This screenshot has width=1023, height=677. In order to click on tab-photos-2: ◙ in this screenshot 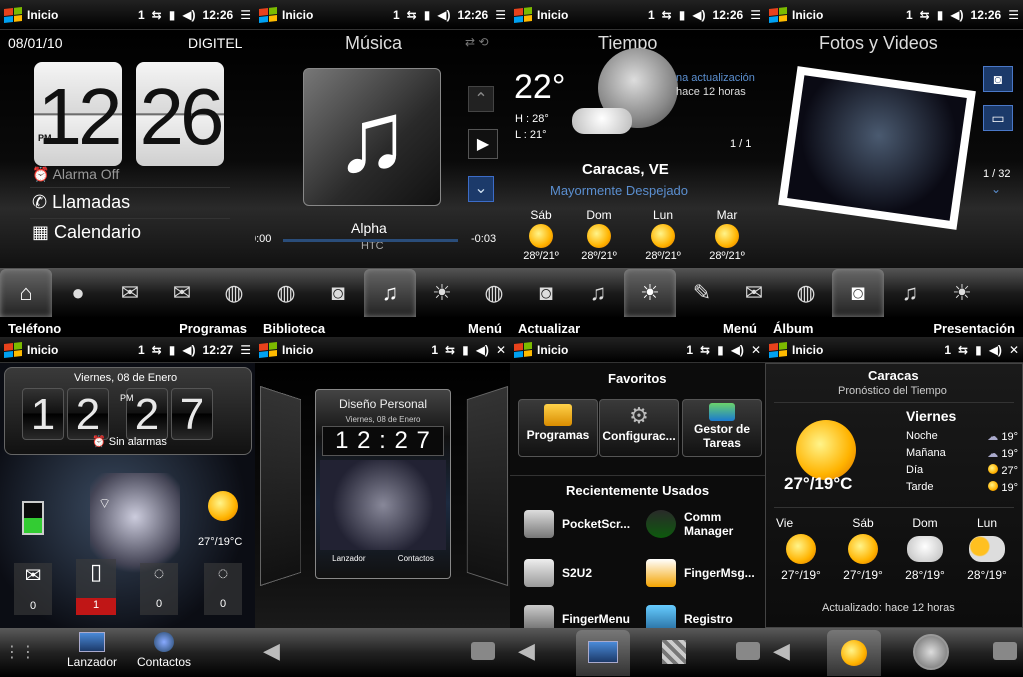, I will do `click(546, 293)`.